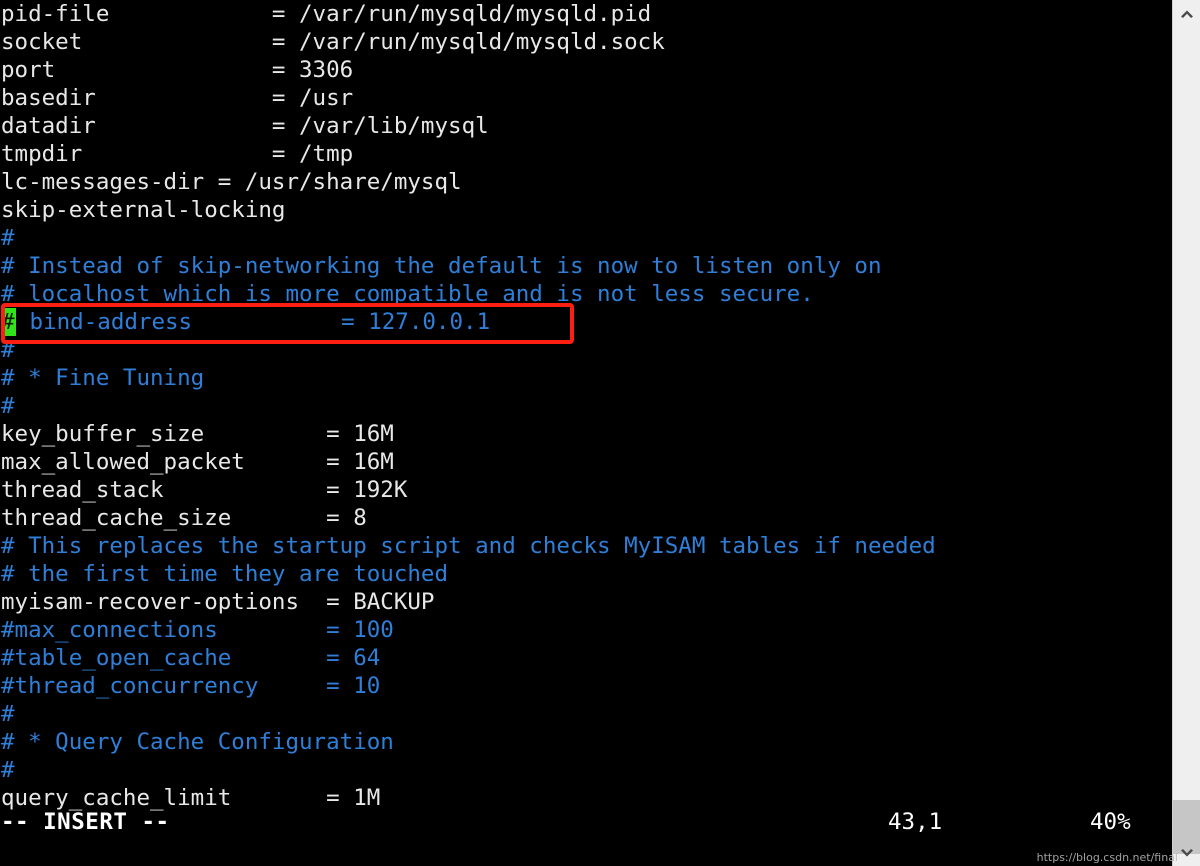  Describe the element at coordinates (326, 14) in the screenshot. I see `vim-line-text: pid-file = /var/run/mysqld/mysqld.pid` at that location.